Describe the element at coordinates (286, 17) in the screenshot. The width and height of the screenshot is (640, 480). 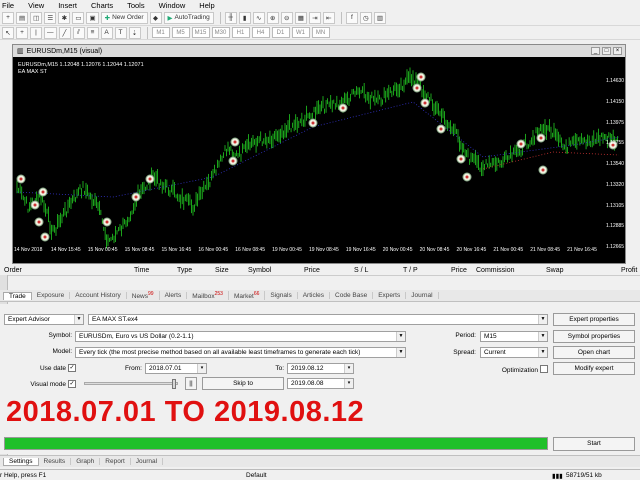
I see `zoom-out-icon: ⊖` at that location.